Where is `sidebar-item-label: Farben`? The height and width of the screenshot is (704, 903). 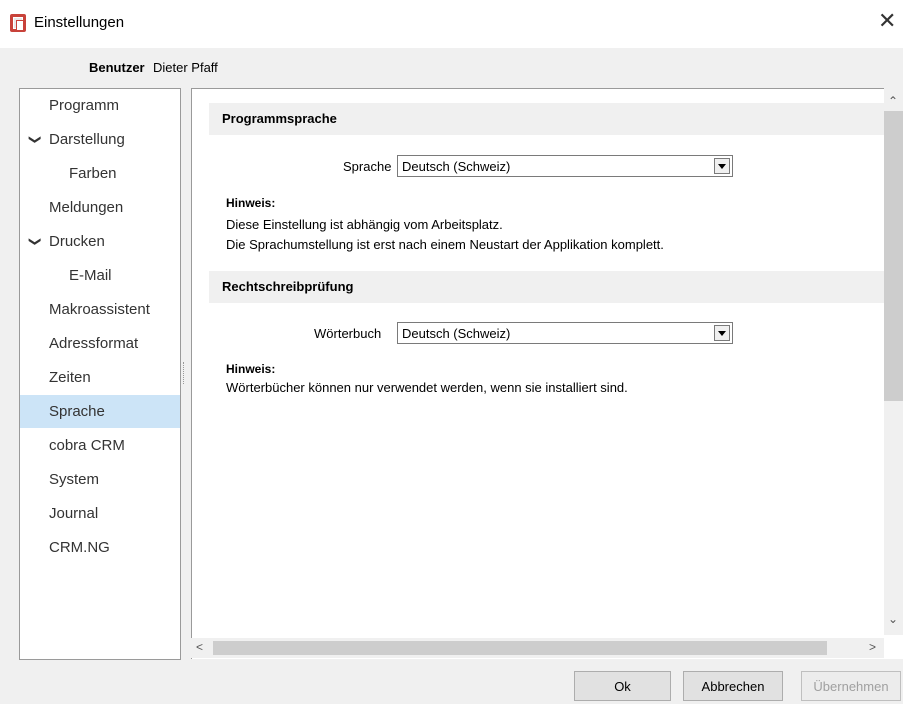
sidebar-item-label: Farben is located at coordinates (93, 173).